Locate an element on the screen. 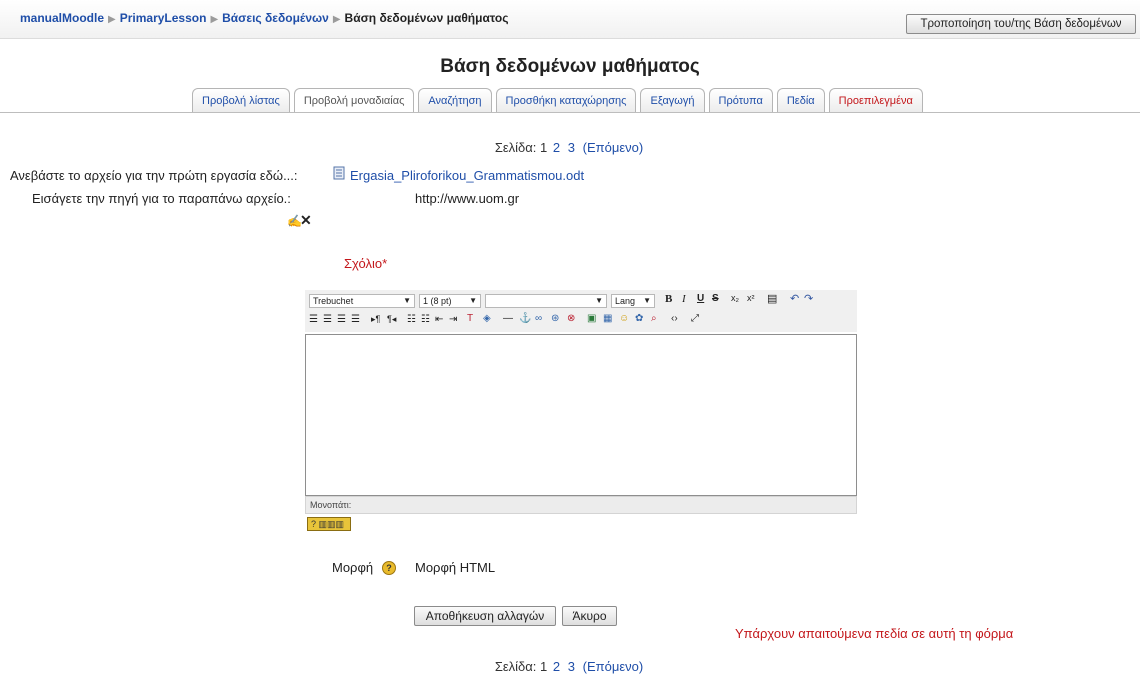 The height and width of the screenshot is (674, 1140). subscript-icon: x₂ is located at coordinates (735, 298).